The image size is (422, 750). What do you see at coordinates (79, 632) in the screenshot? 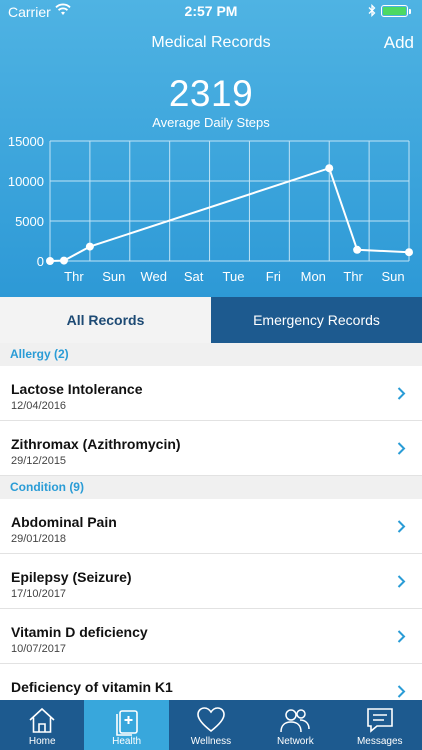
I see `record-name: Vitamin D deficiency` at bounding box center [79, 632].